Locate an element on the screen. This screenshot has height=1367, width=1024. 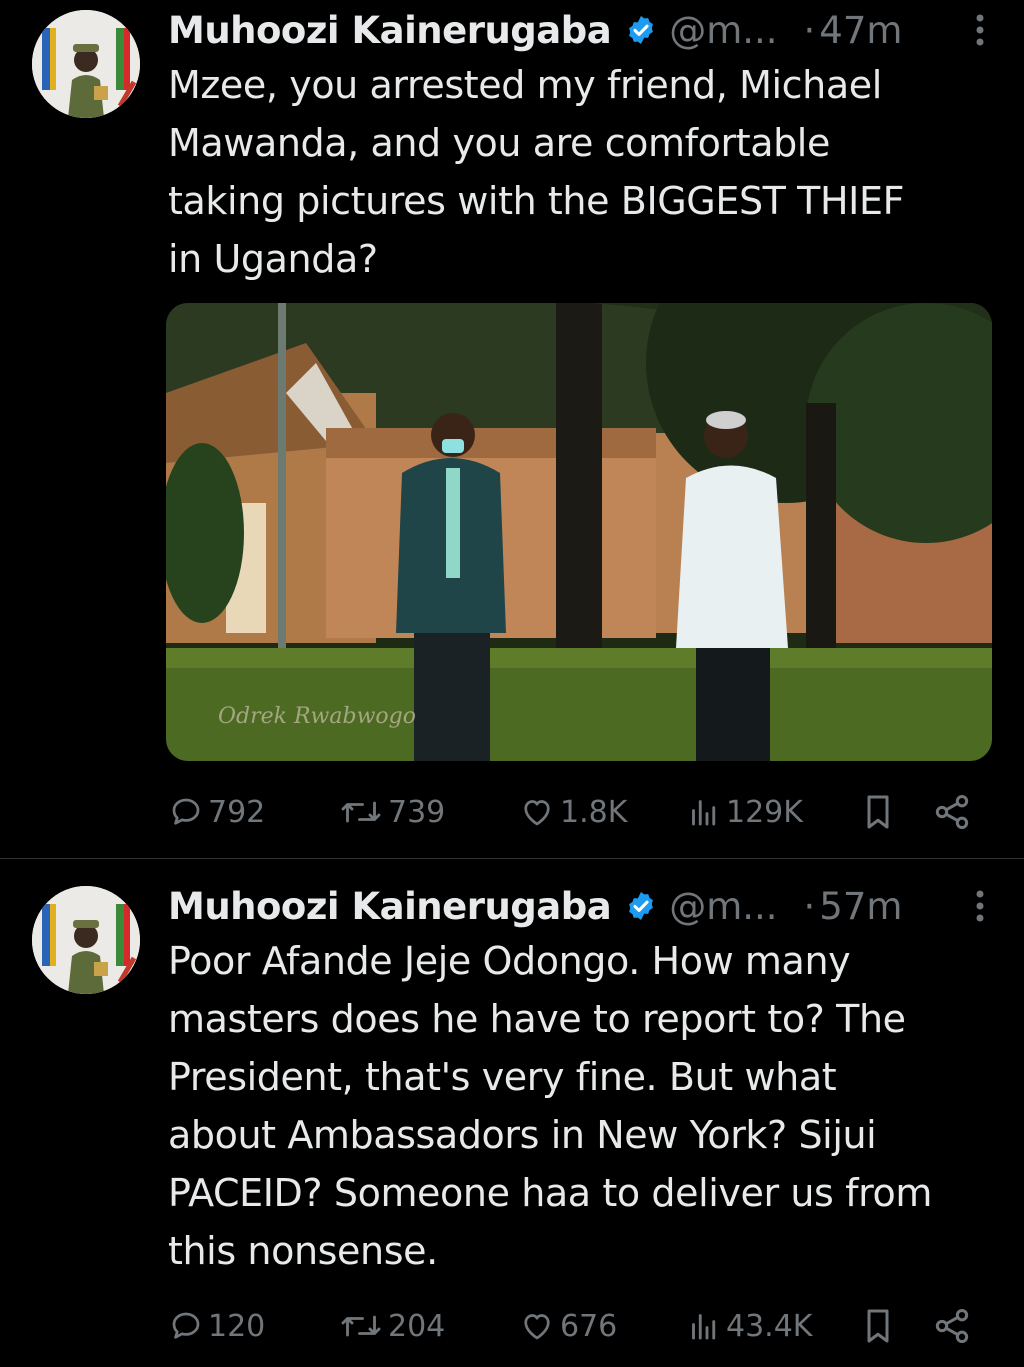
views-button: 43.4K is located at coordinates (749, 1326).